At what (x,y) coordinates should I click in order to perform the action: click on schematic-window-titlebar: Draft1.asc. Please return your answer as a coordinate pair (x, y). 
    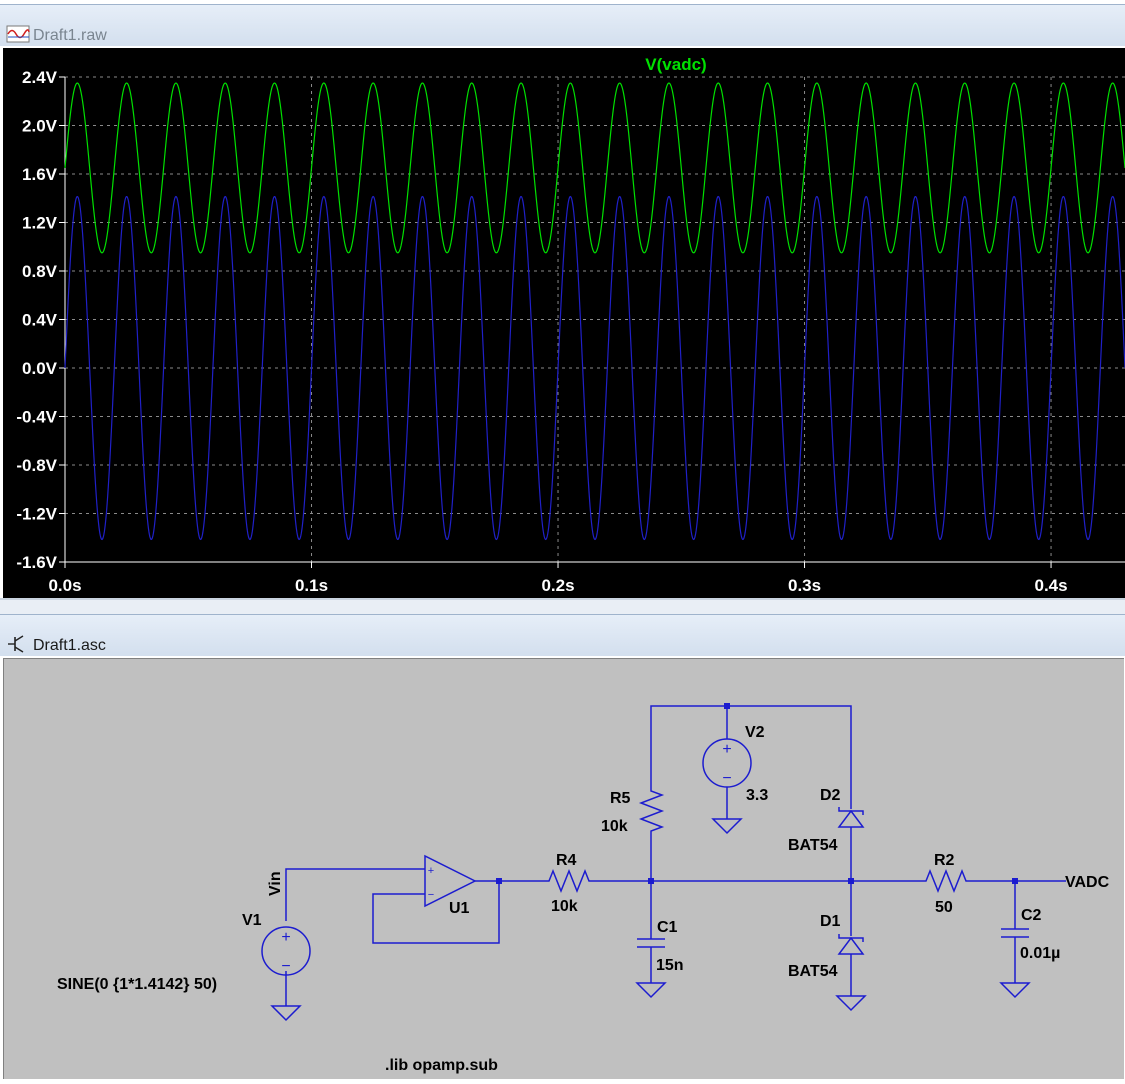
    Looking at the image, I should click on (562, 635).